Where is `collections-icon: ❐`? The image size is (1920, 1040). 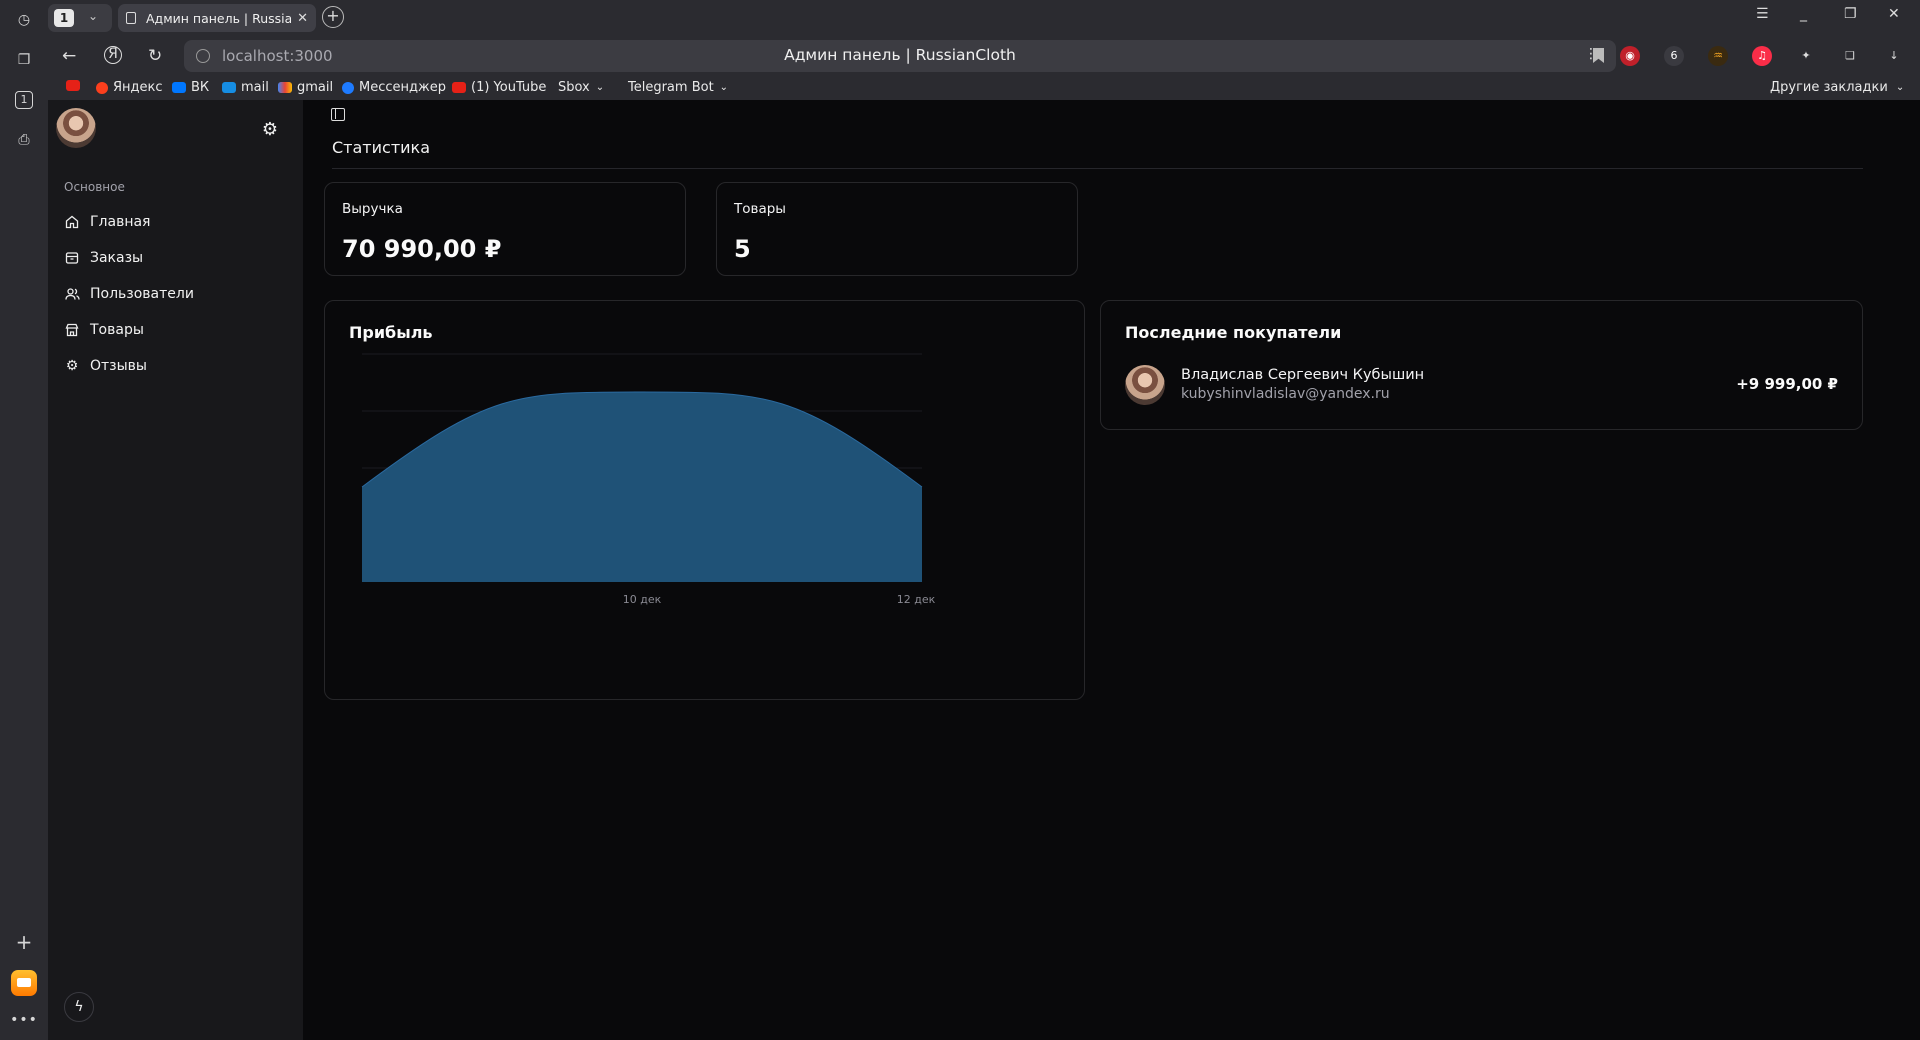
collections-icon: ❐ is located at coordinates (24, 60).